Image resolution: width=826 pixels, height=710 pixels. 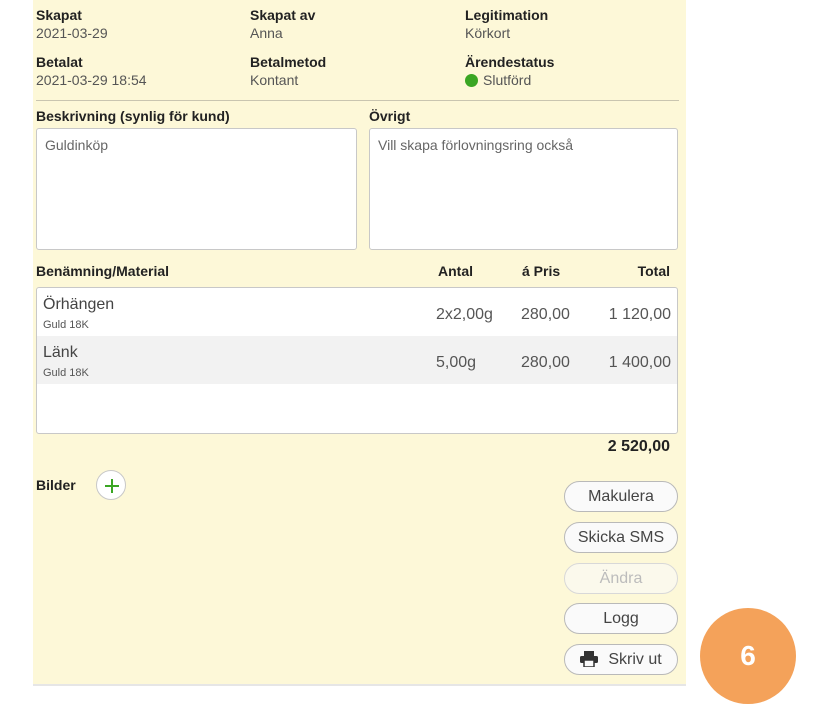 I want to click on created-value: 2021-03-29, so click(x=72, y=33).